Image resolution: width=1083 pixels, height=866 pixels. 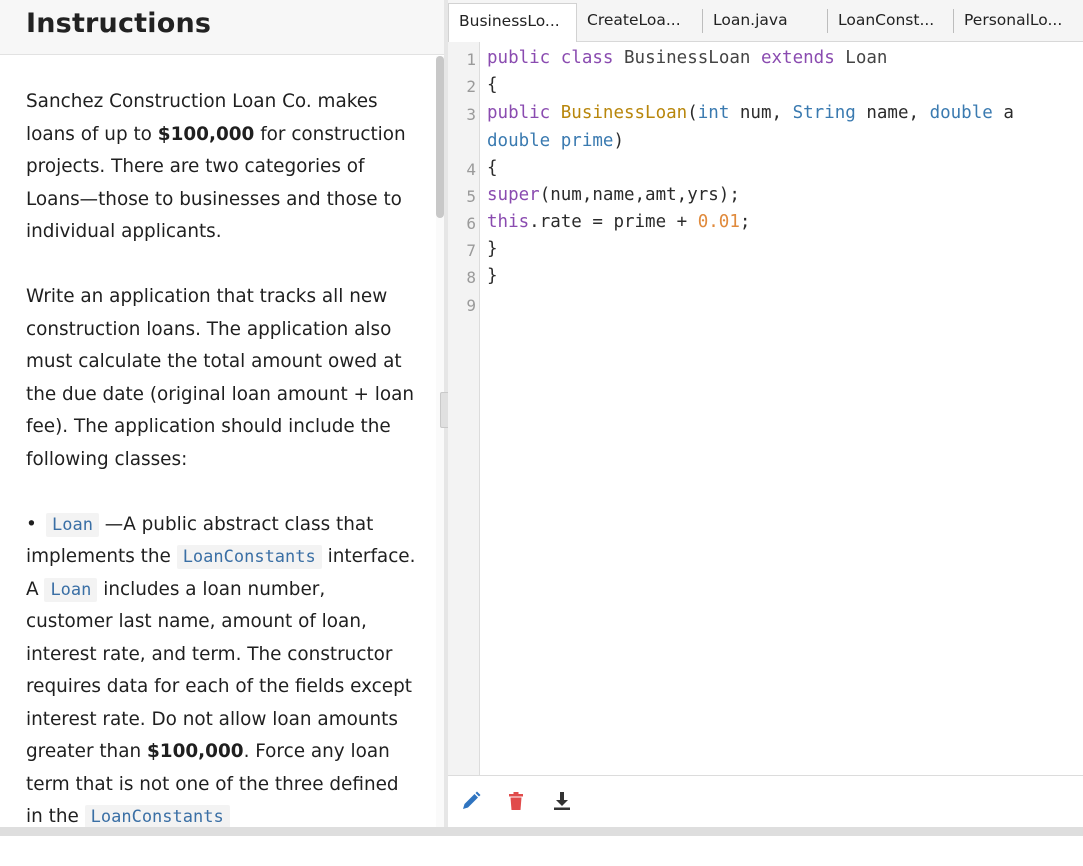 I want to click on type: int, so click(x=713, y=113).